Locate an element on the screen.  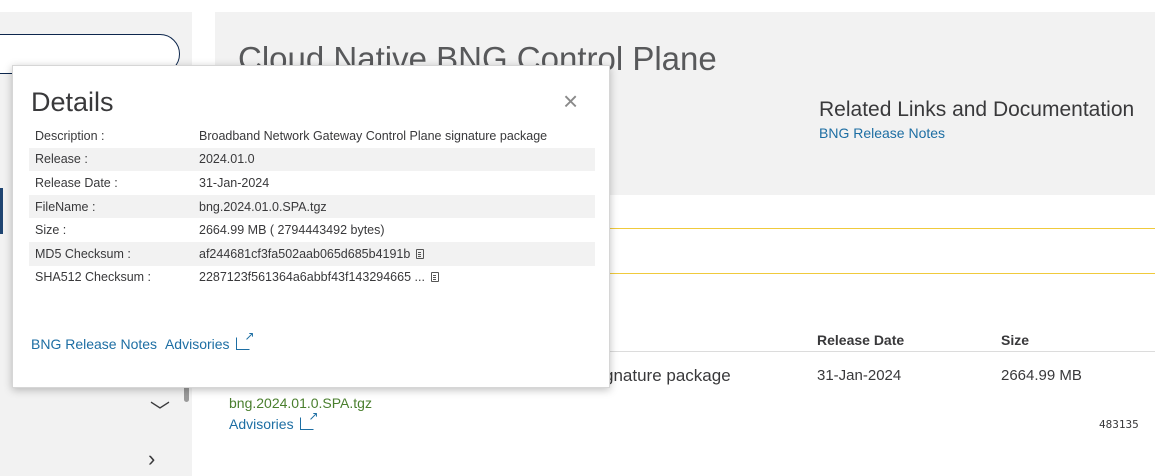
related-links-heading: Related Links and Documentation is located at coordinates (977, 109).